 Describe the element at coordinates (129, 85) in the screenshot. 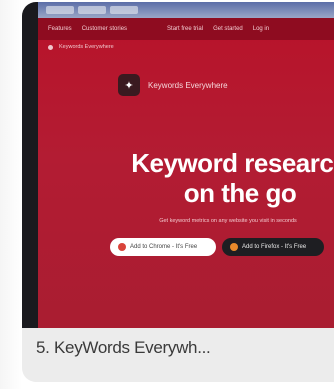

I see `brand-logo-icon: ✦` at that location.